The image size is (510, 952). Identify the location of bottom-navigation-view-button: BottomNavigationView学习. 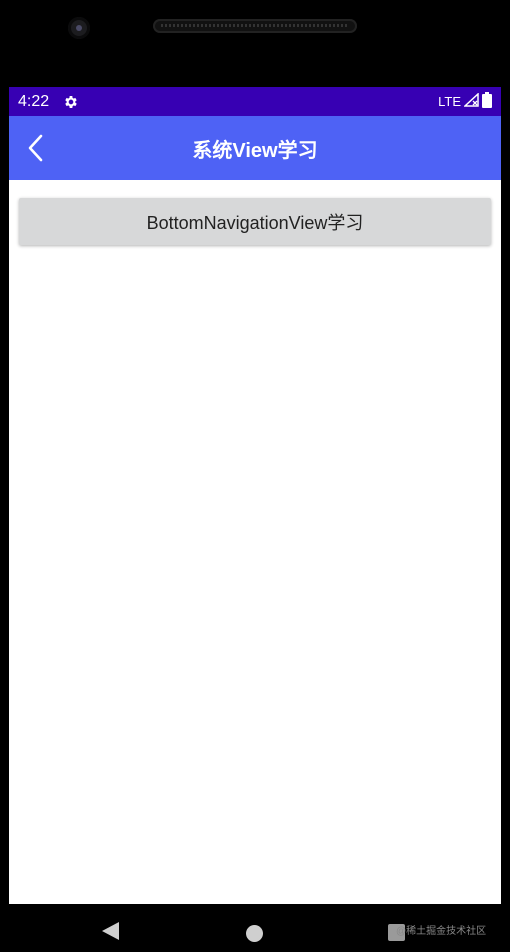
(255, 221).